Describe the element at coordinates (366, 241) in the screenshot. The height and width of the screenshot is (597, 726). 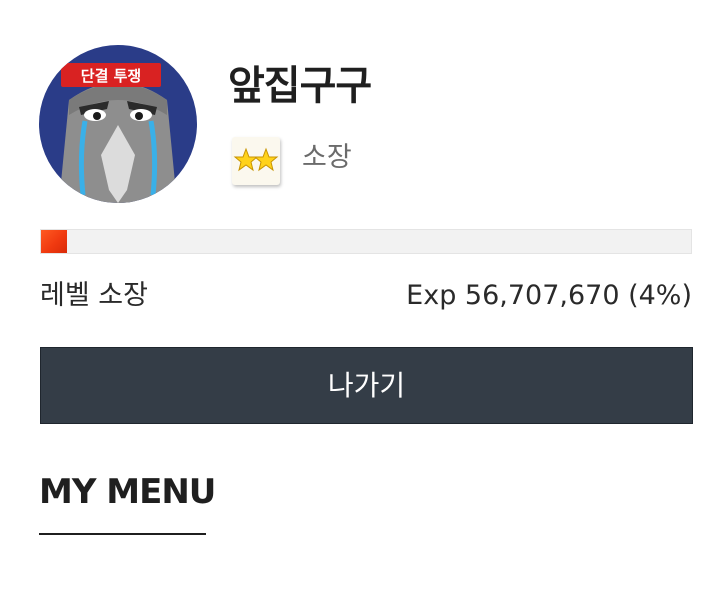
I see `exp-progress-bar` at that location.